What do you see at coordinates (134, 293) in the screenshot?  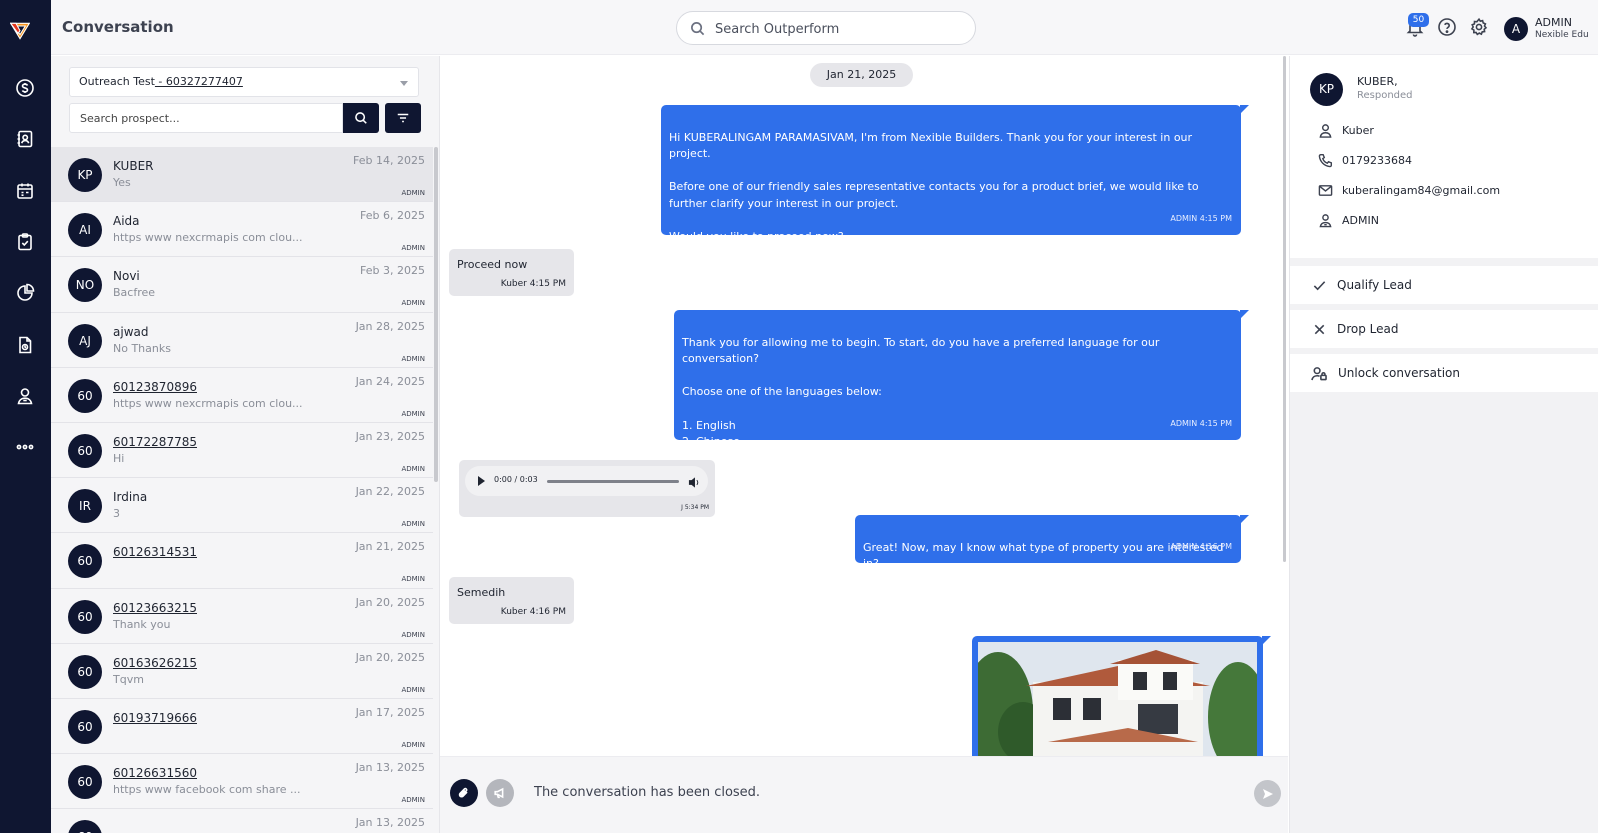 I see `conversation-preview: Bacfree` at bounding box center [134, 293].